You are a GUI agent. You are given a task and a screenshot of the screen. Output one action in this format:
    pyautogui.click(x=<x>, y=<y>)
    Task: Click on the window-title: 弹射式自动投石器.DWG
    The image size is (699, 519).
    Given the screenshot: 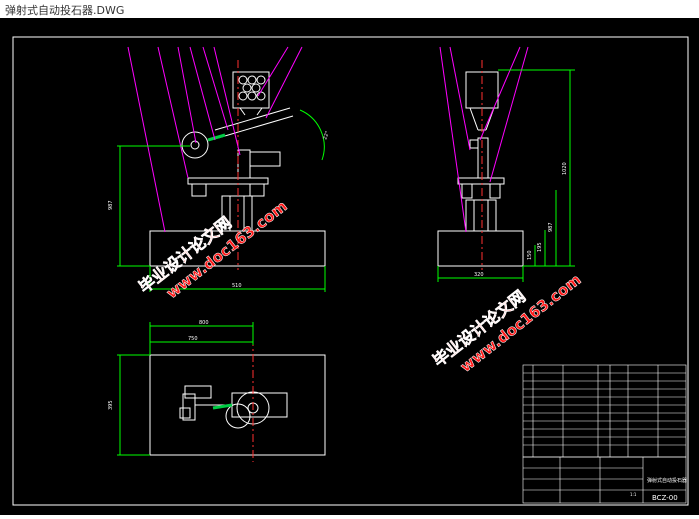 What is the action you would take?
    pyautogui.click(x=65, y=10)
    